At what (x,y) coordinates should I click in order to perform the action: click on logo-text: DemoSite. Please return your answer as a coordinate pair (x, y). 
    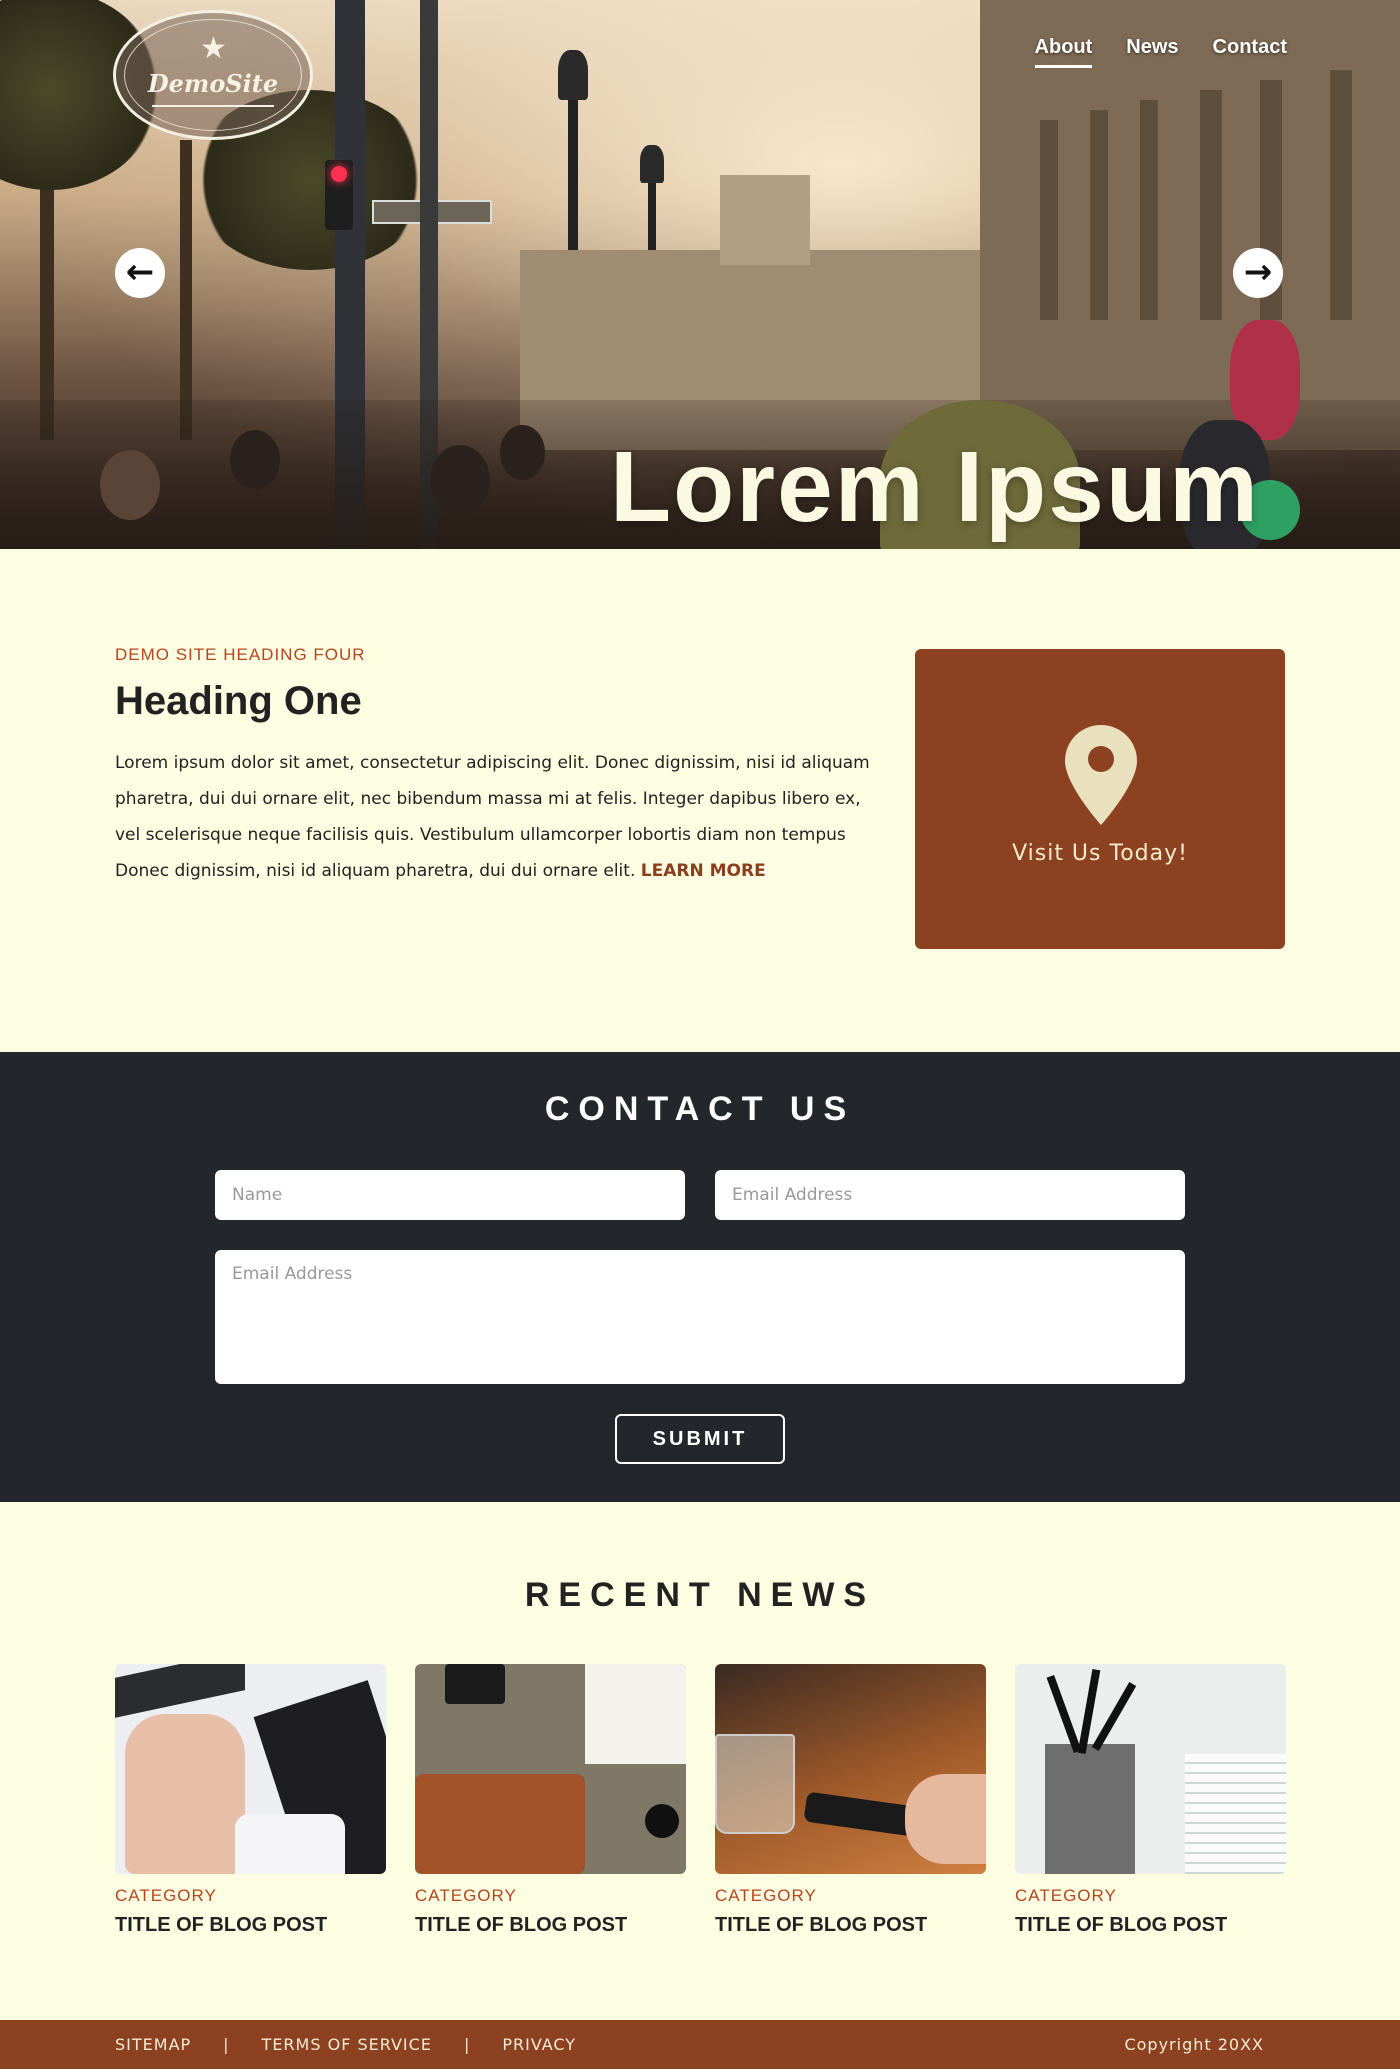
    Looking at the image, I should click on (213, 83).